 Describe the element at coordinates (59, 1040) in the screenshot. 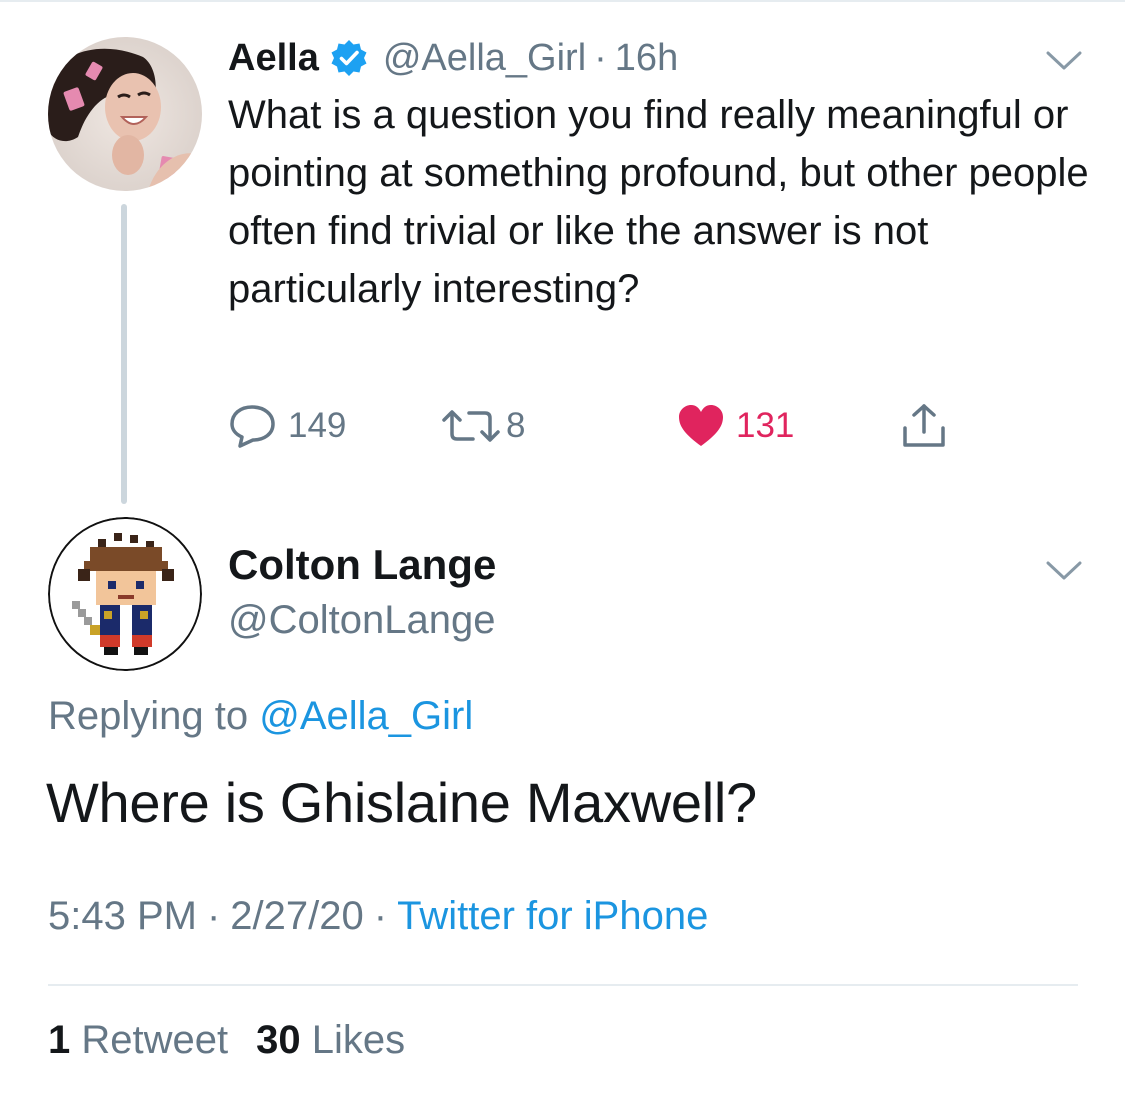

I see `retweets-stat-count: 1` at that location.